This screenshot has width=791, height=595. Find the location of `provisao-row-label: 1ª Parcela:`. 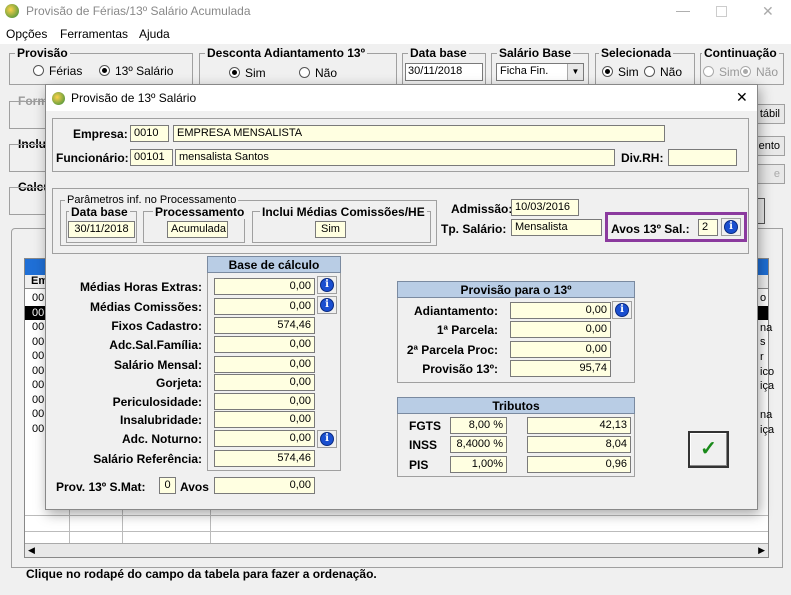

provisao-row-label: 1ª Parcela: is located at coordinates (467, 330).